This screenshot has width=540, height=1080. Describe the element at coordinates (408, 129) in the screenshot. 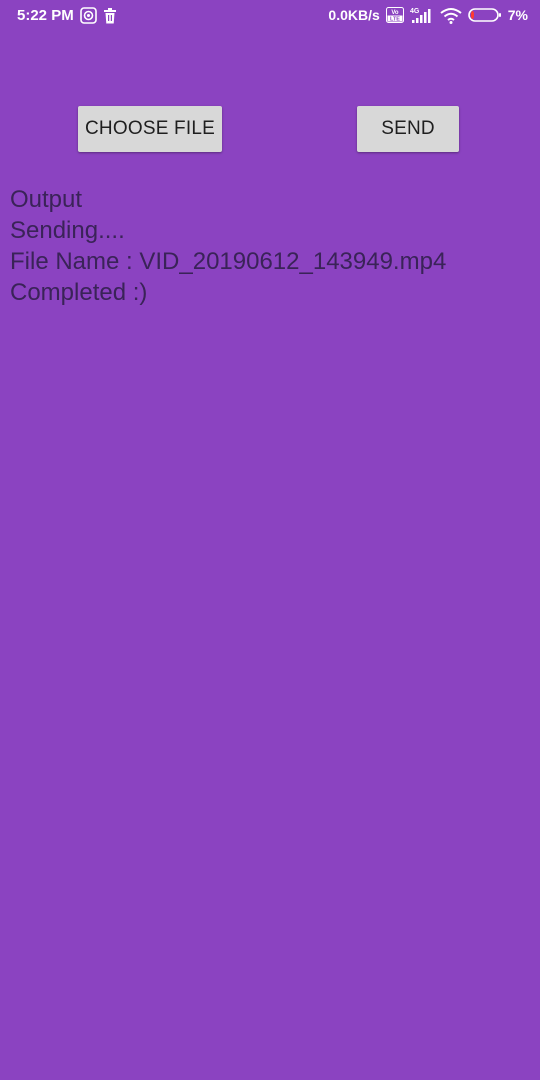

I see `send-button: SEND` at that location.